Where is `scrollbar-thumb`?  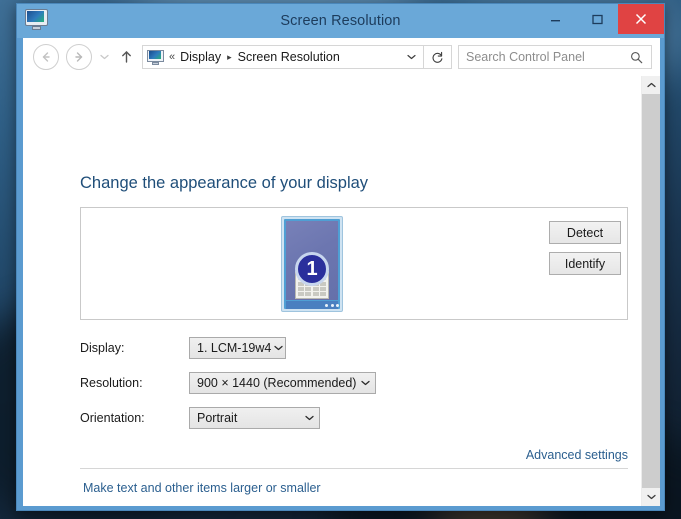
scrollbar-thumb is located at coordinates (651, 291).